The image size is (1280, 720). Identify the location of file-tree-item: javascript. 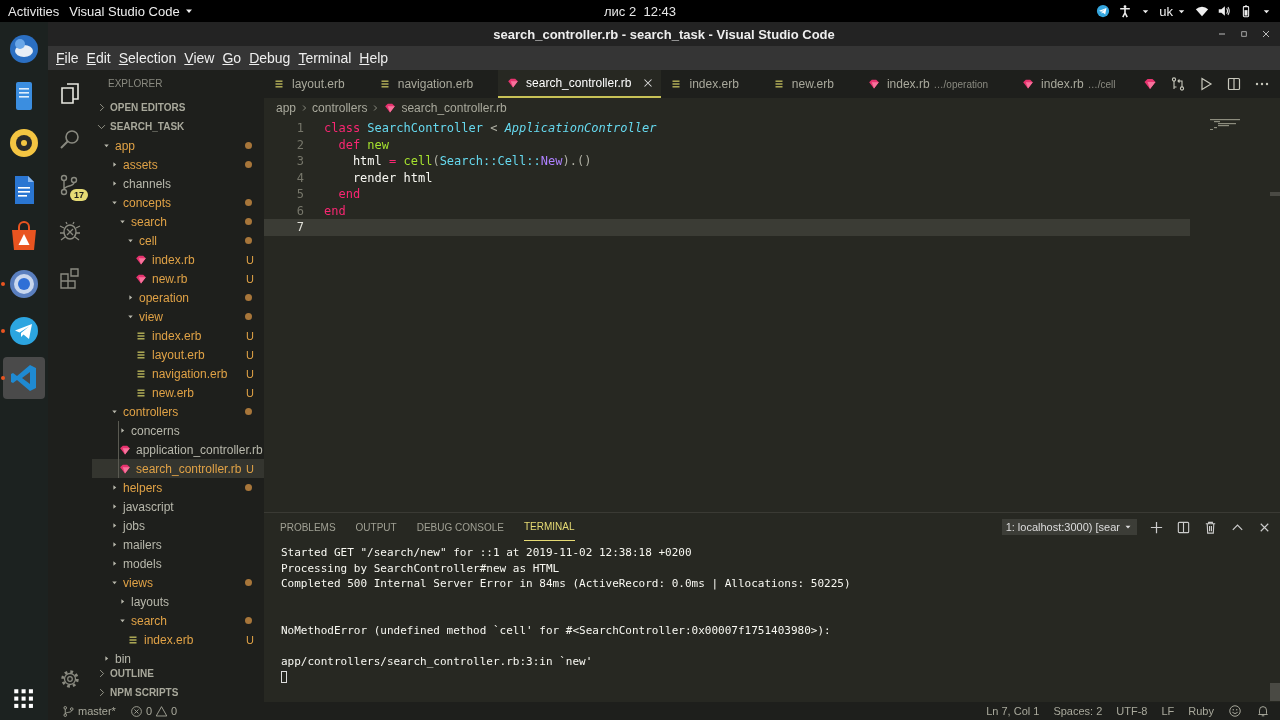
(178, 506).